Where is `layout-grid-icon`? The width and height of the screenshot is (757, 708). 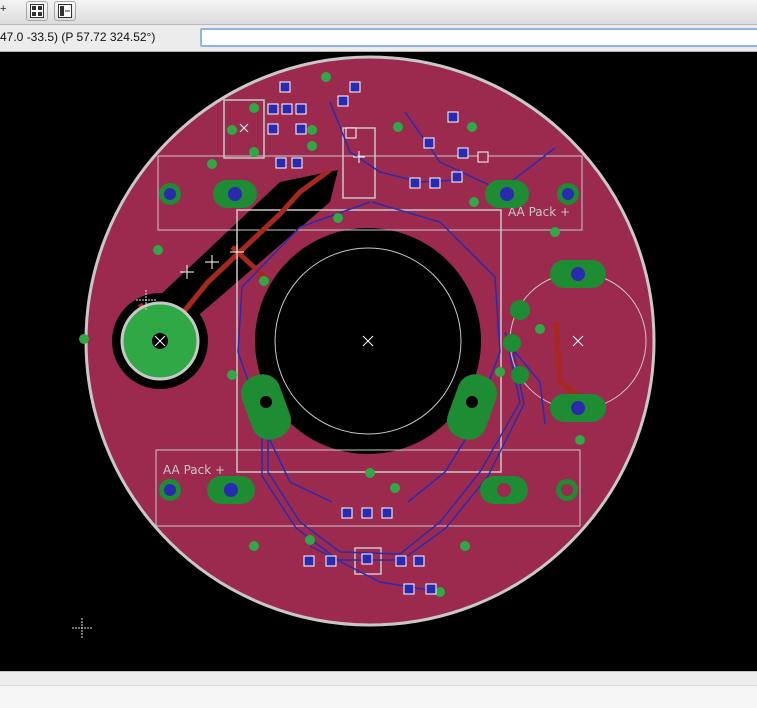 layout-grid-icon is located at coordinates (37, 11).